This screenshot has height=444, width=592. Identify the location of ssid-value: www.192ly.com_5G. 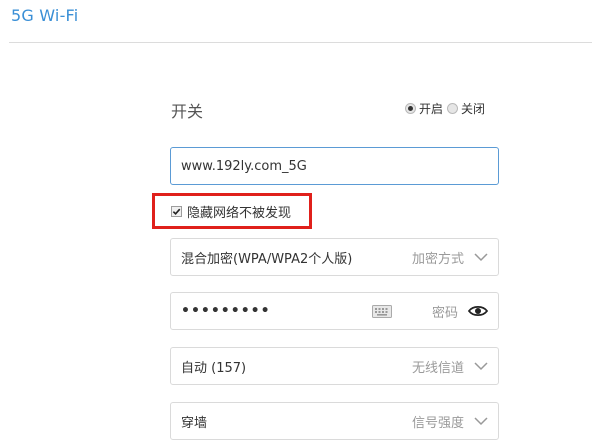
(334, 166).